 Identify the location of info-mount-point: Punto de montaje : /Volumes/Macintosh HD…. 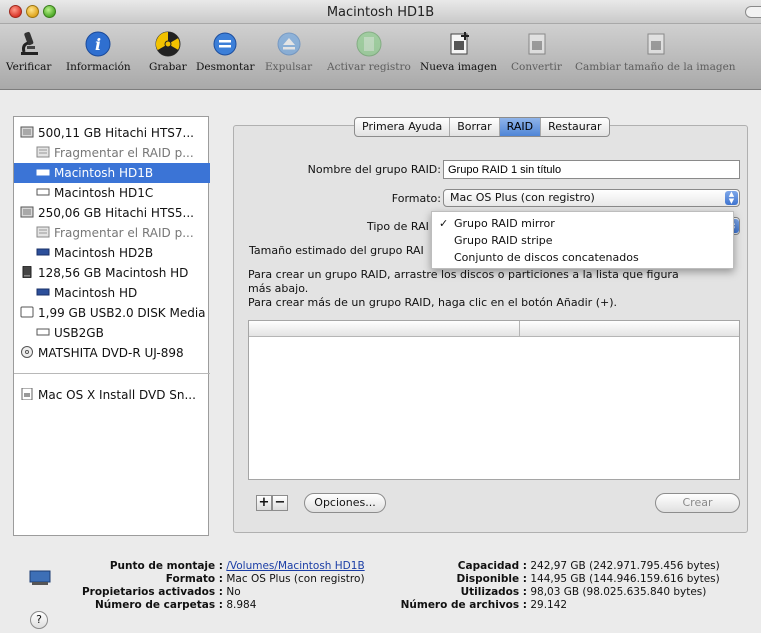
(237, 566).